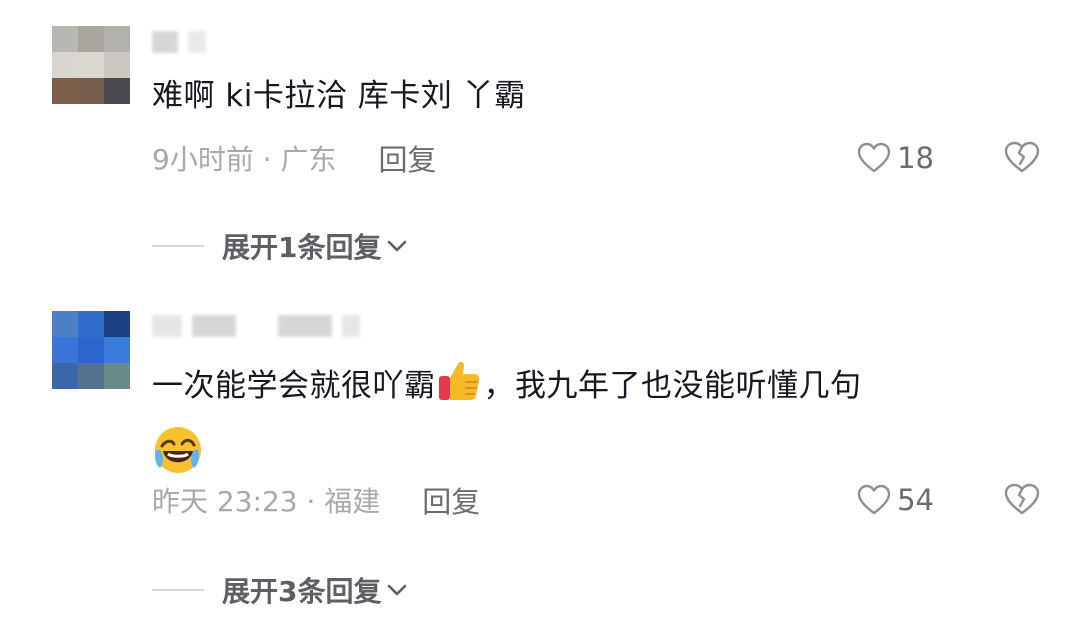 The width and height of the screenshot is (1080, 637). What do you see at coordinates (915, 500) in the screenshot?
I see `like-count: 54` at bounding box center [915, 500].